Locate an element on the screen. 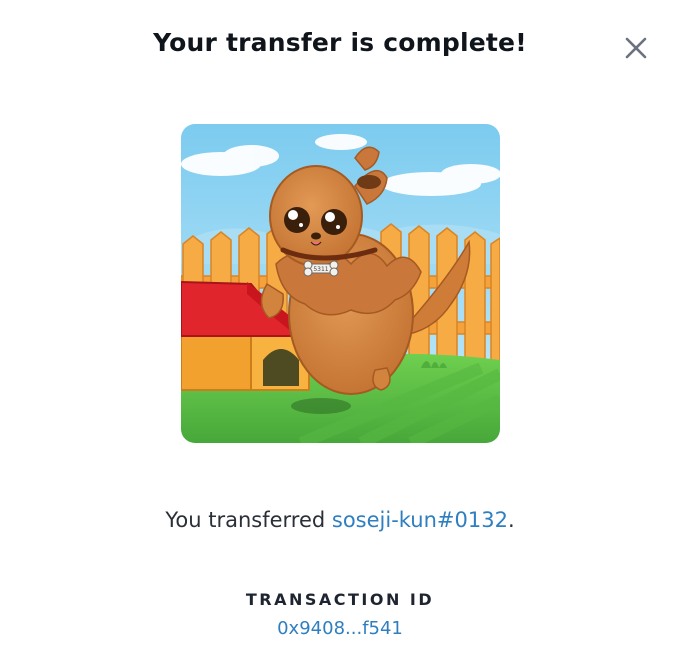  close-button is located at coordinates (636, 48).